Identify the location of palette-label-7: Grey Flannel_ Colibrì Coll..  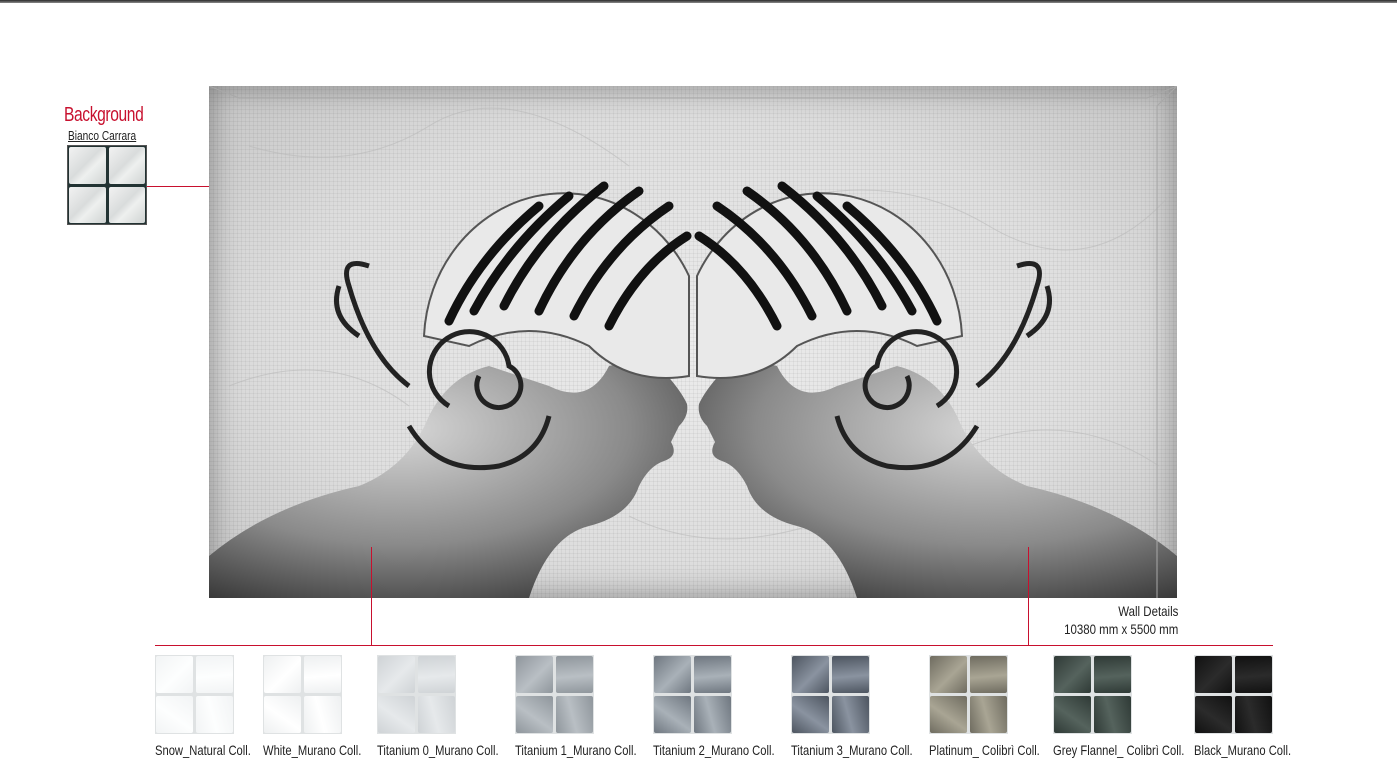
(1119, 750).